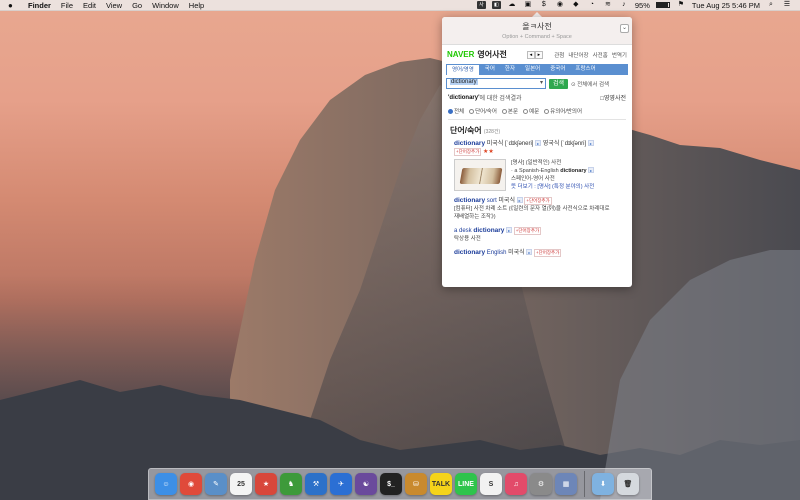  What do you see at coordinates (460, 54) in the screenshot?
I see `naver-logo: NAVER` at bounding box center [460, 54].